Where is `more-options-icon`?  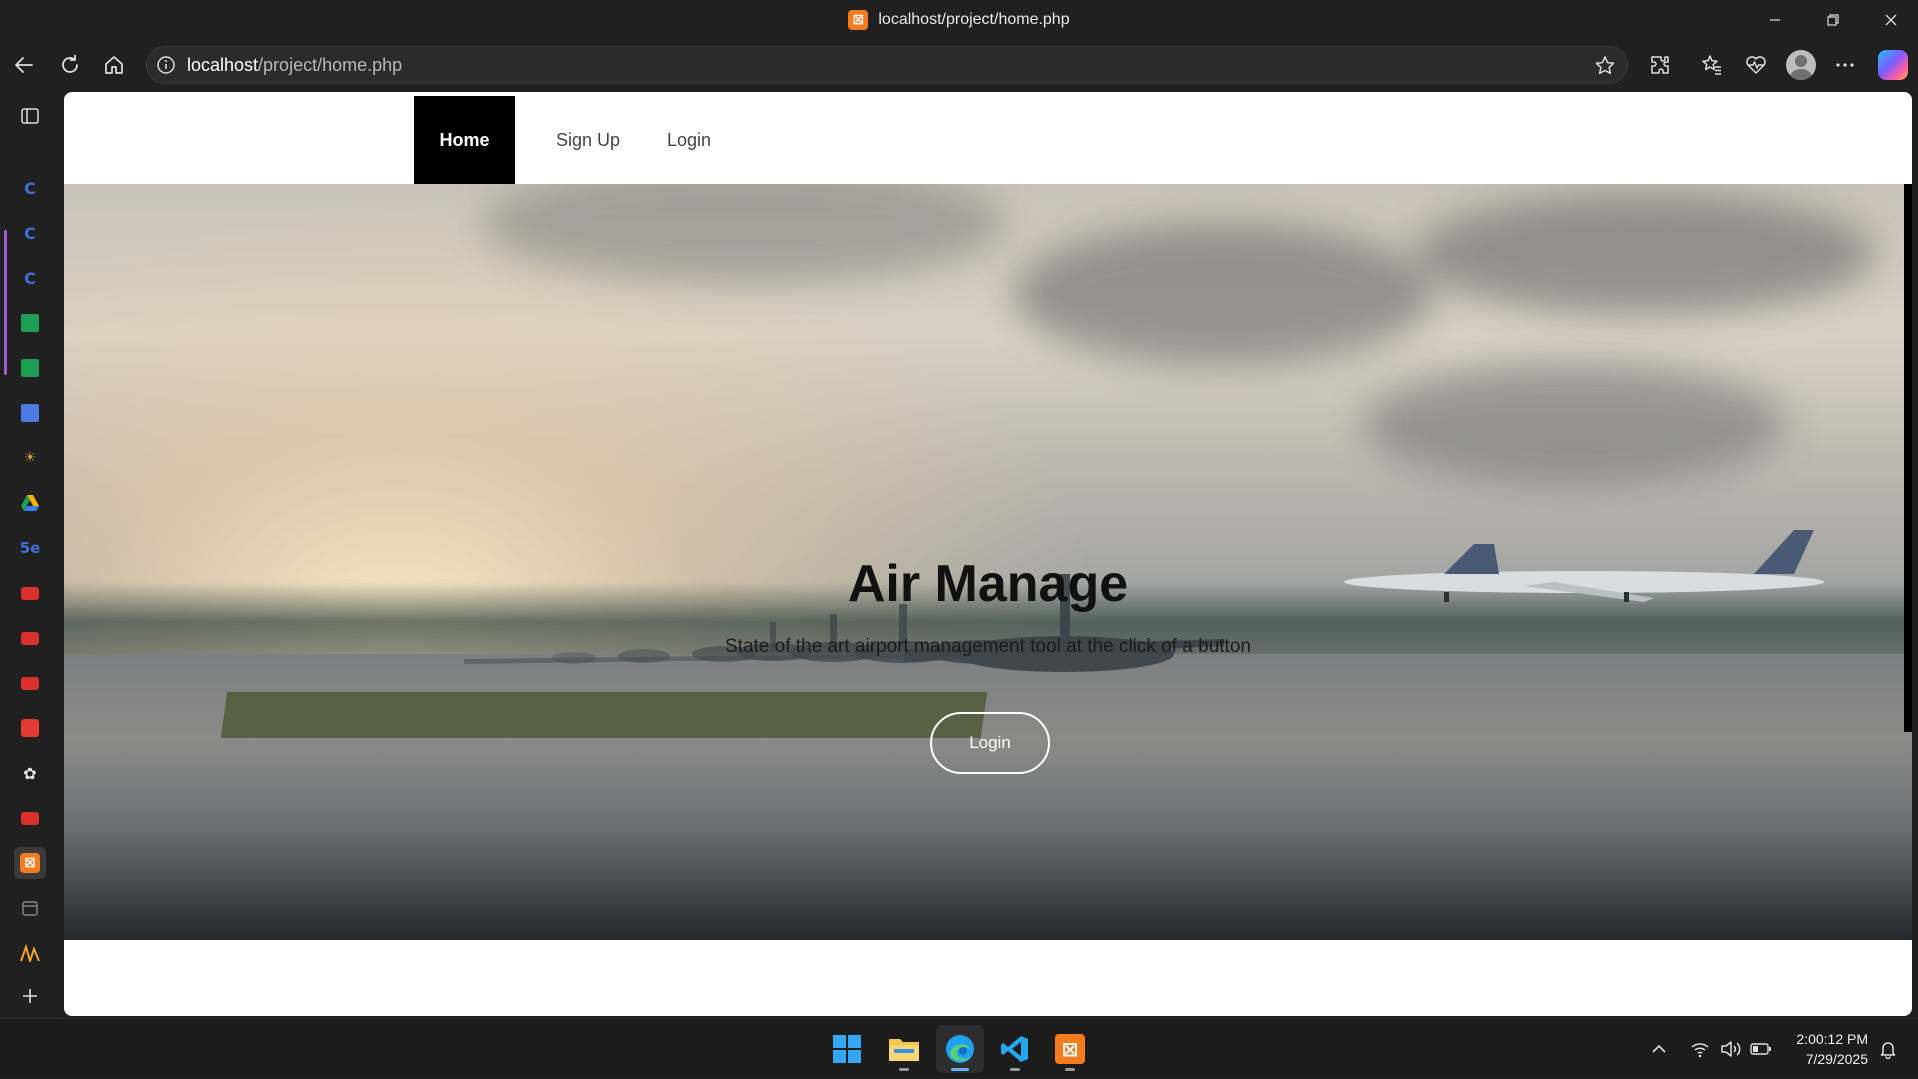 more-options-icon is located at coordinates (1845, 65).